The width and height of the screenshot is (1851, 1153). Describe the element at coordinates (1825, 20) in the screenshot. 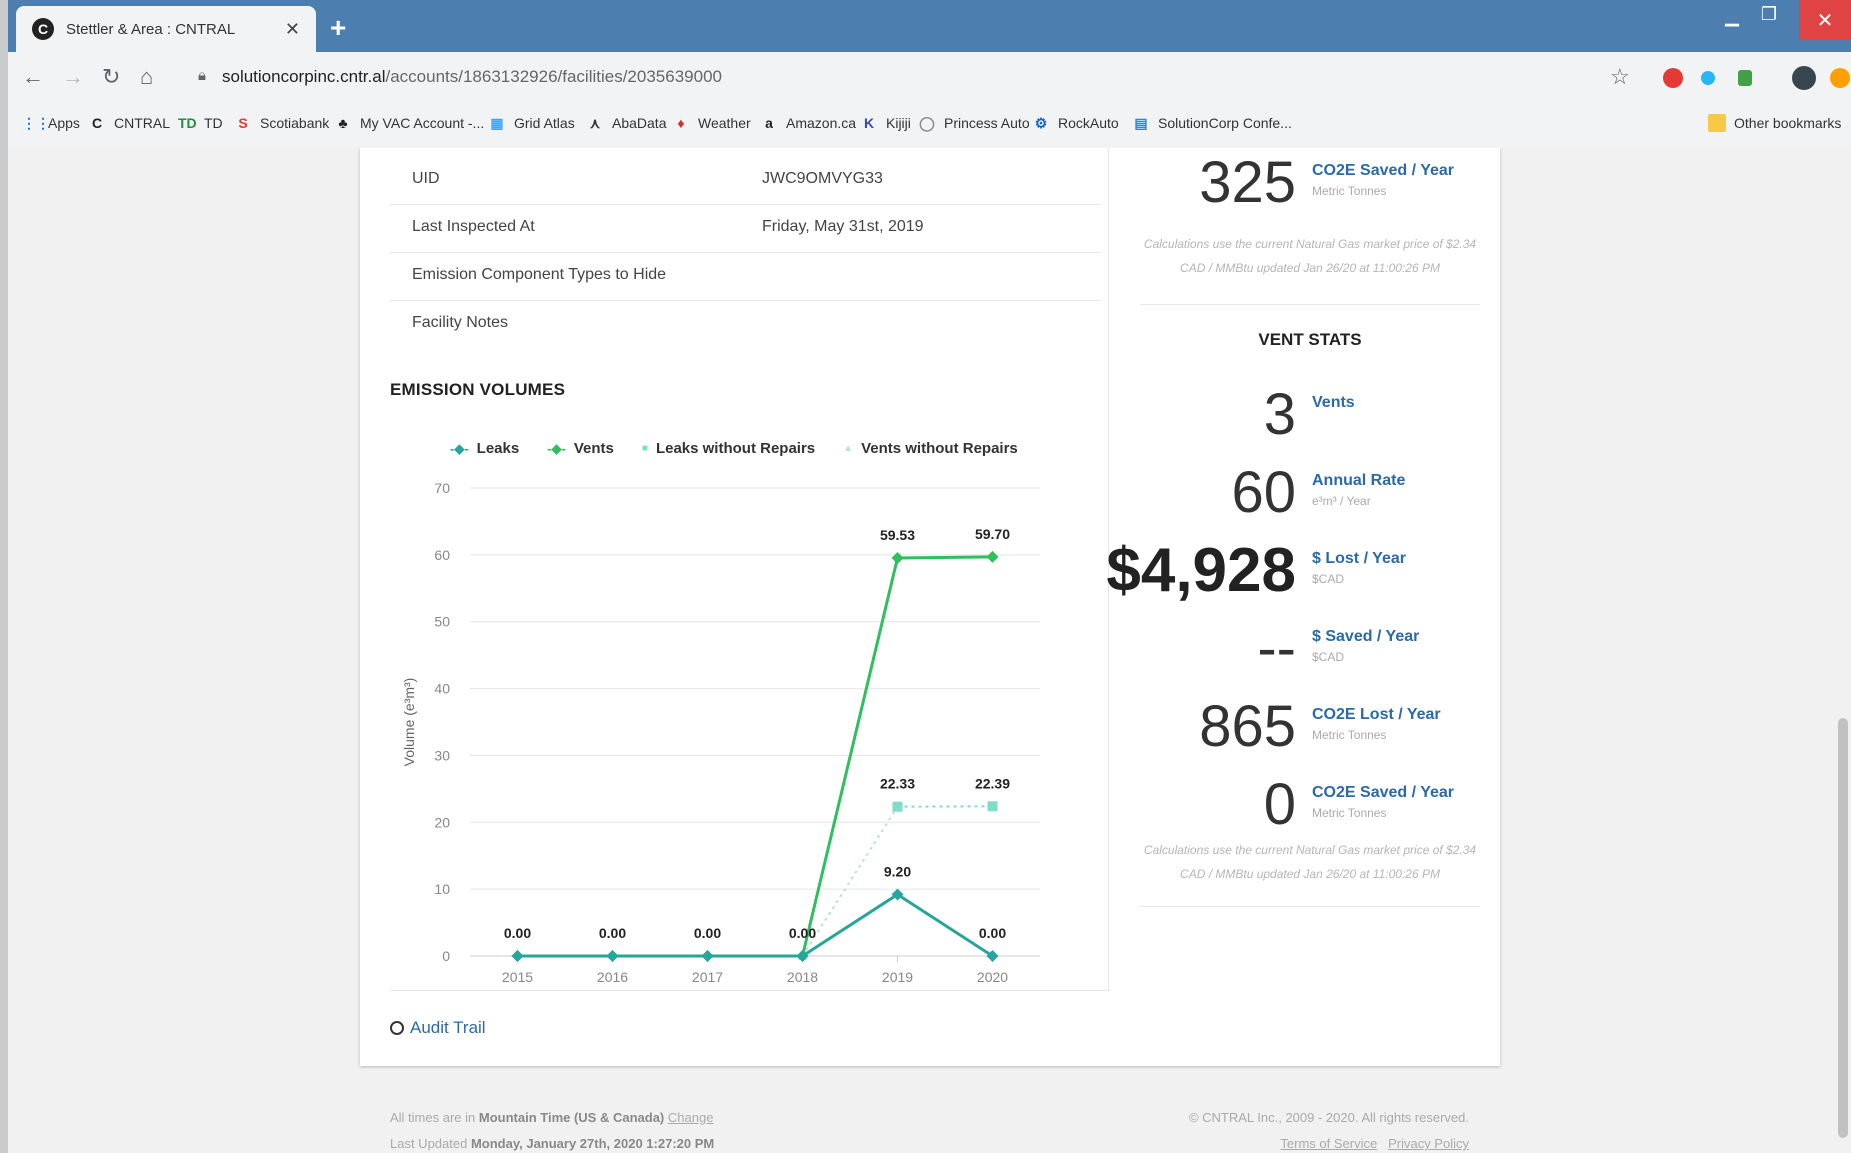

I see `window-close-icon: ✕` at that location.